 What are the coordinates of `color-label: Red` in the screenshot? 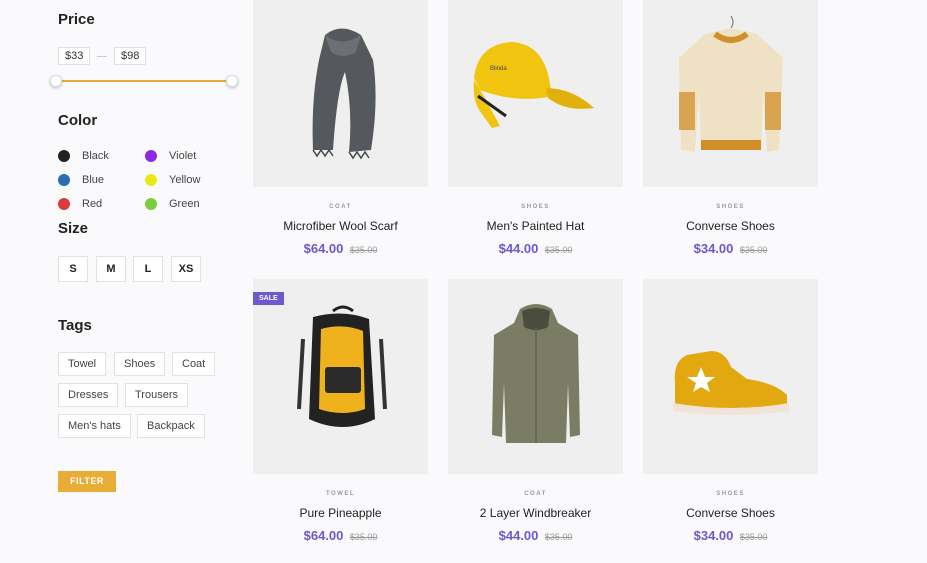 It's located at (92, 204).